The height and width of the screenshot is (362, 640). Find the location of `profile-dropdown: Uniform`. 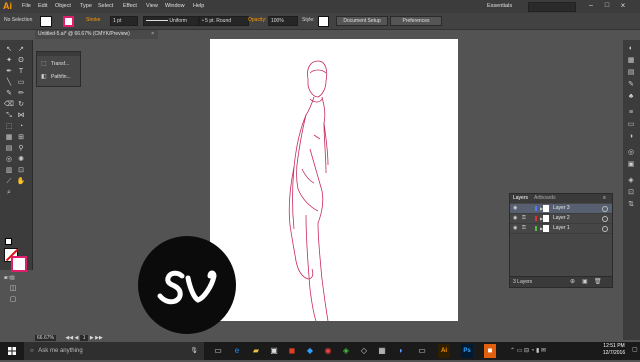

profile-dropdown: Uniform is located at coordinates (171, 21).